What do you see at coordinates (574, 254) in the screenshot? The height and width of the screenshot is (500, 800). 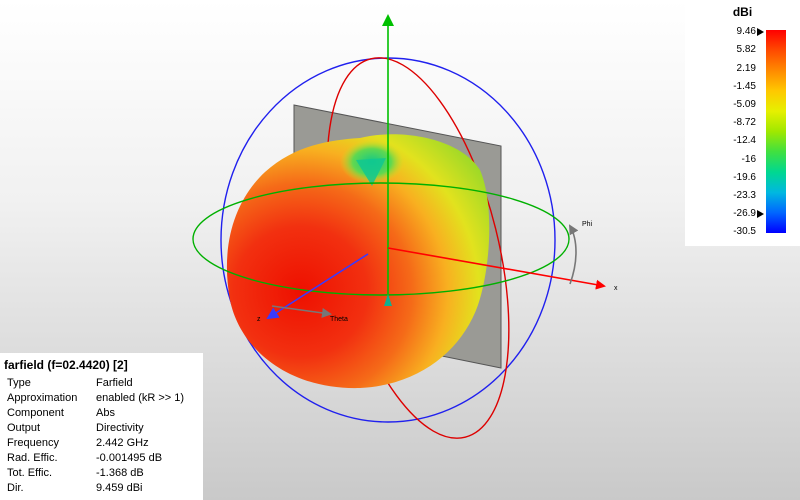 I see `phi-arc-arrow` at bounding box center [574, 254].